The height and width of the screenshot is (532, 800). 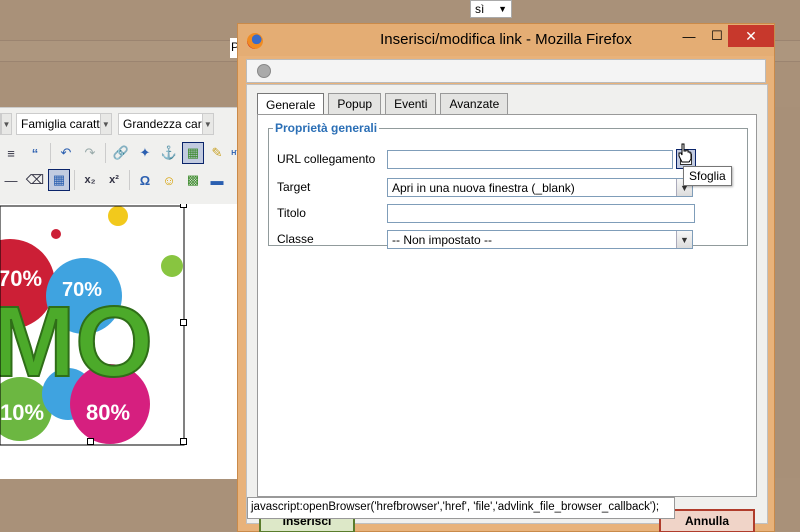 I want to click on address-bar, so click(x=506, y=71).